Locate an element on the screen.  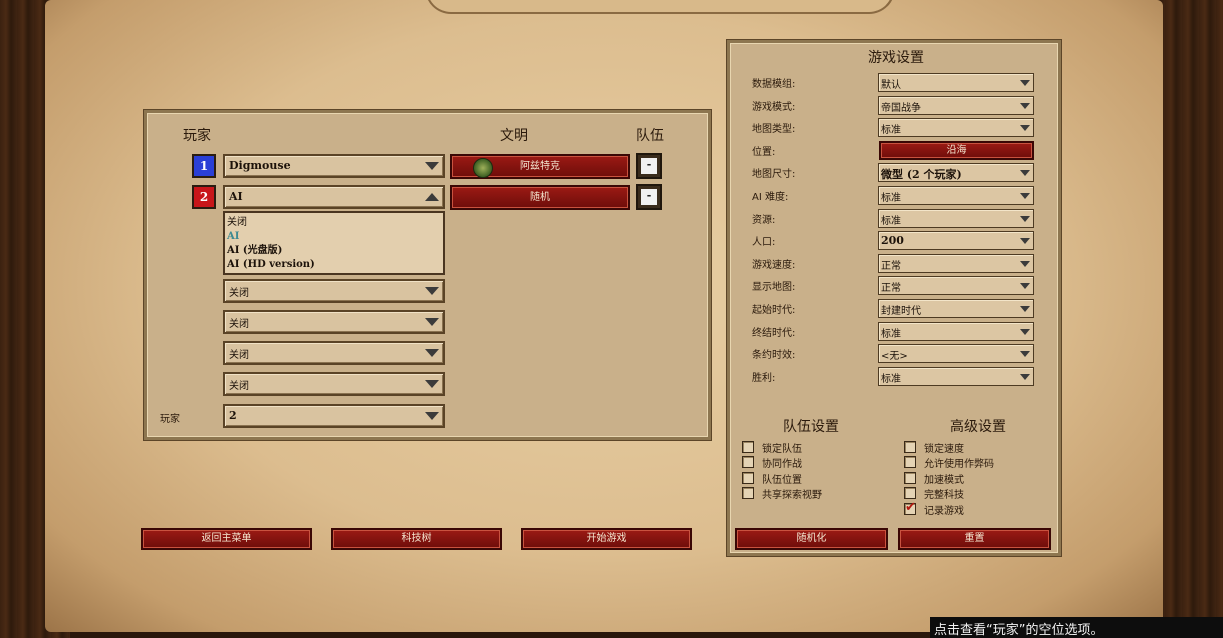
dropdown-option: AI (光盘版) is located at coordinates (334, 251).